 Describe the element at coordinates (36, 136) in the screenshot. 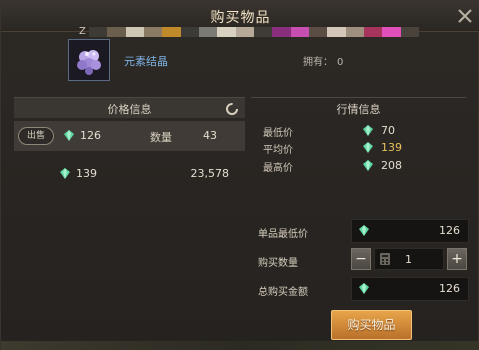

I see `sell-button: 出售` at that location.